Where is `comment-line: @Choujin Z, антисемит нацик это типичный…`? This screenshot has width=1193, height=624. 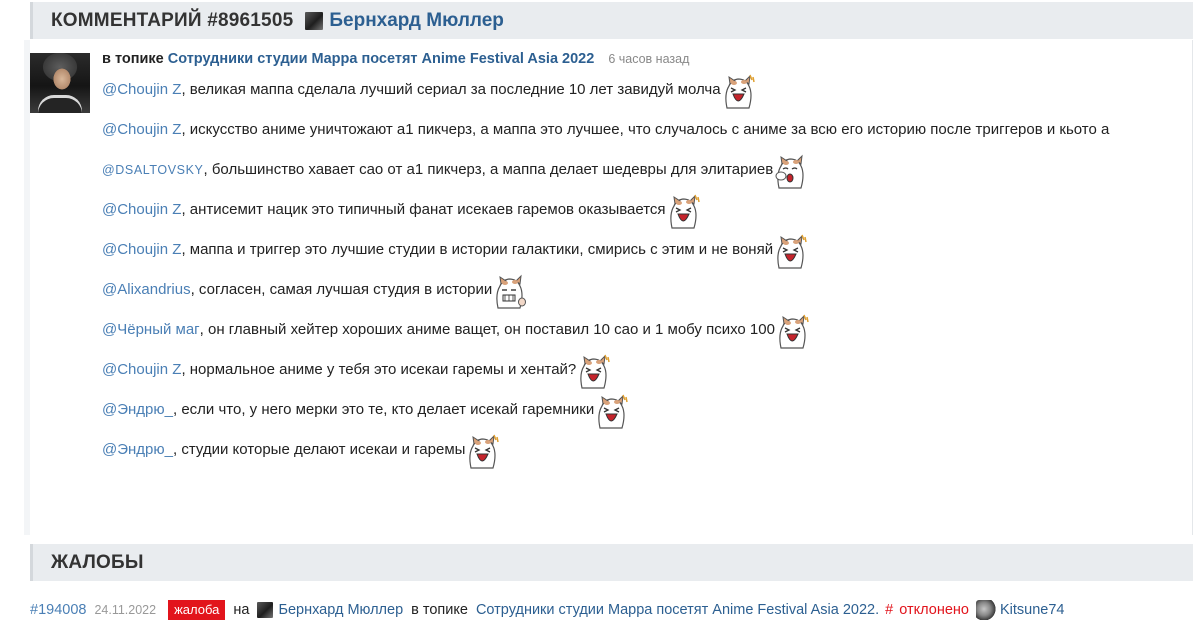 comment-line: @Choujin Z, антисемит нацик это типичный… is located at coordinates (605, 217).